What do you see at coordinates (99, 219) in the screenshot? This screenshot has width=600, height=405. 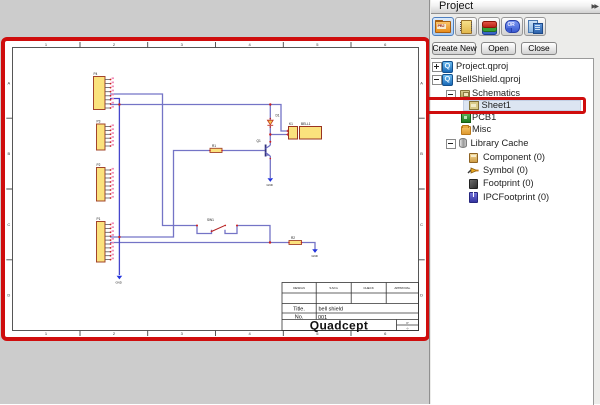 I see `svg-text: P1` at bounding box center [99, 219].